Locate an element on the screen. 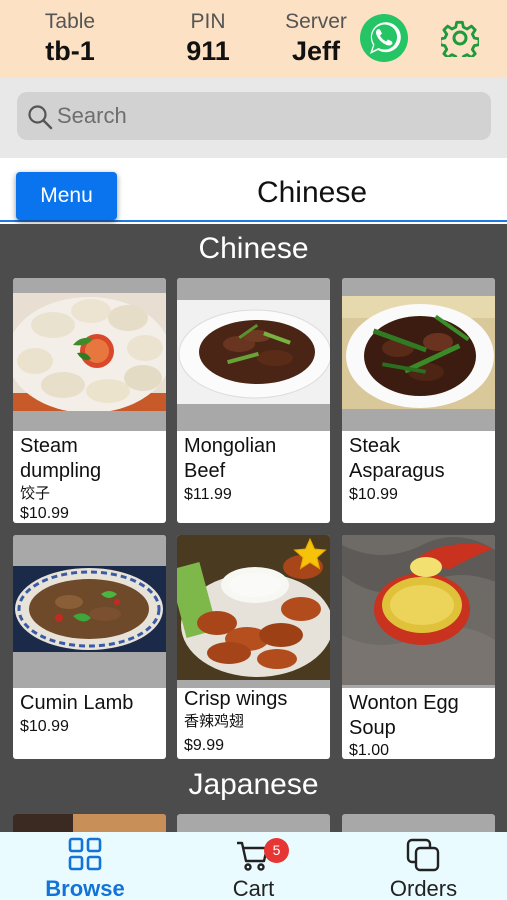 This screenshot has height=900, width=507. server-info: Server Jeff is located at coordinates (316, 39).